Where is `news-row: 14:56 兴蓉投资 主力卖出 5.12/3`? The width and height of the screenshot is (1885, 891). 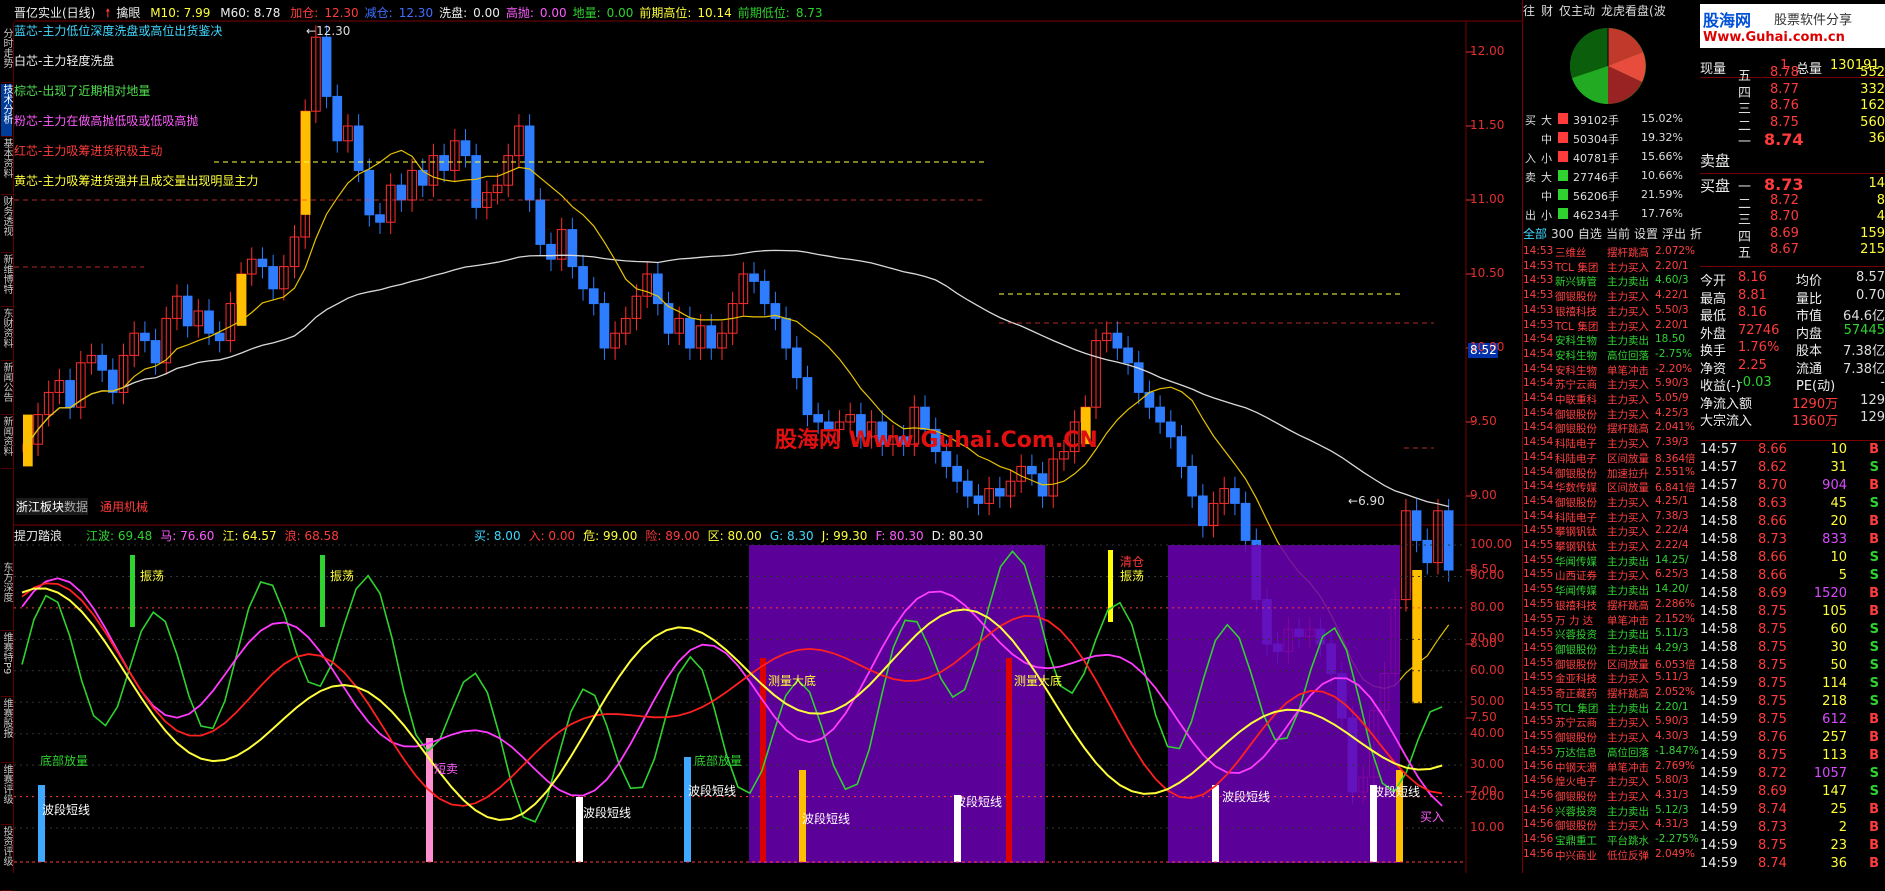
news-row: 14:56 兴蓉投资 主力卖出 5.12/3 is located at coordinates (1612, 811).